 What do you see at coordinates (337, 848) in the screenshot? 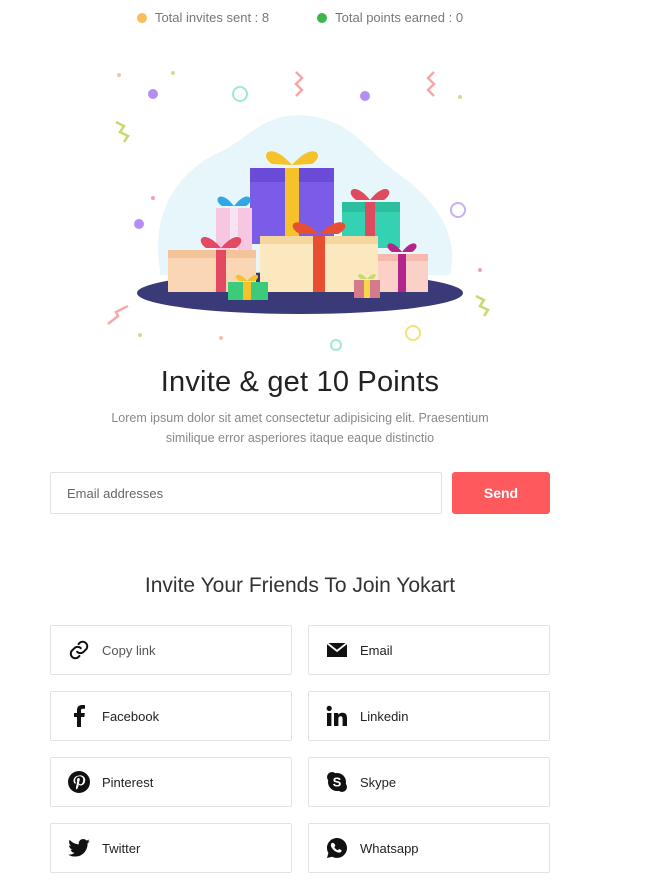
I see `whatsapp-icon` at bounding box center [337, 848].